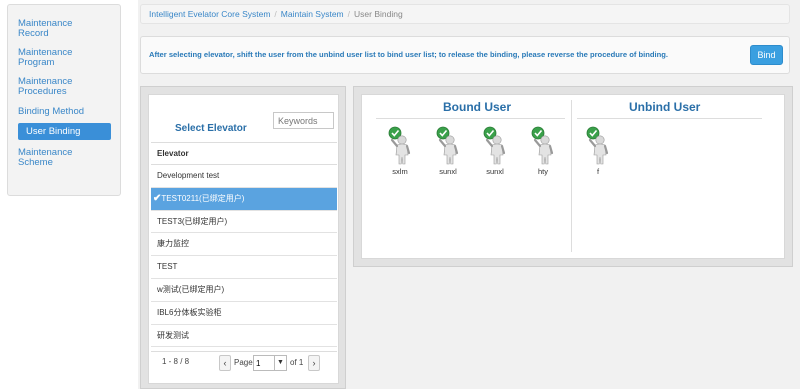 This screenshot has height=389, width=800. I want to click on elevator-row-label: TEST3(已绑定用户), so click(192, 221).